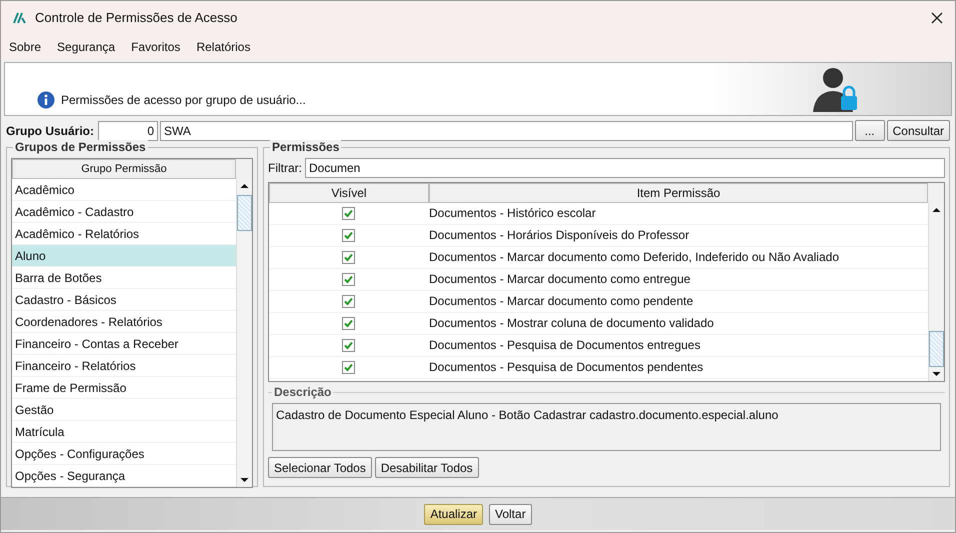  Describe the element at coordinates (918, 130) in the screenshot. I see `query-button: Consultar` at that location.